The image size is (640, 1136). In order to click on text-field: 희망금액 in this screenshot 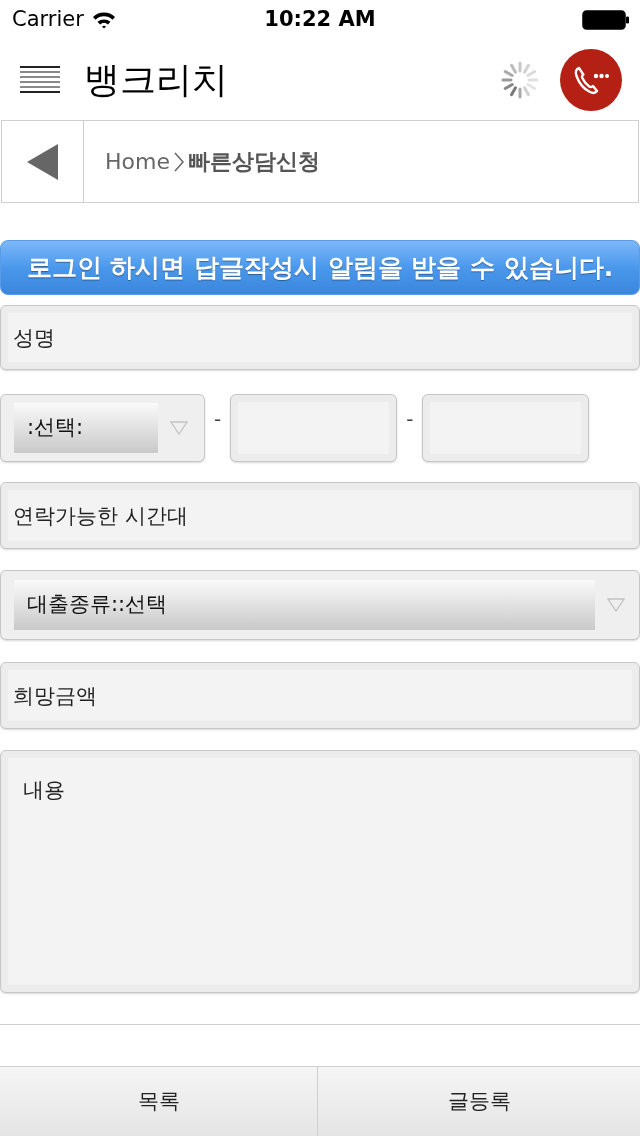, I will do `click(320, 695)`.